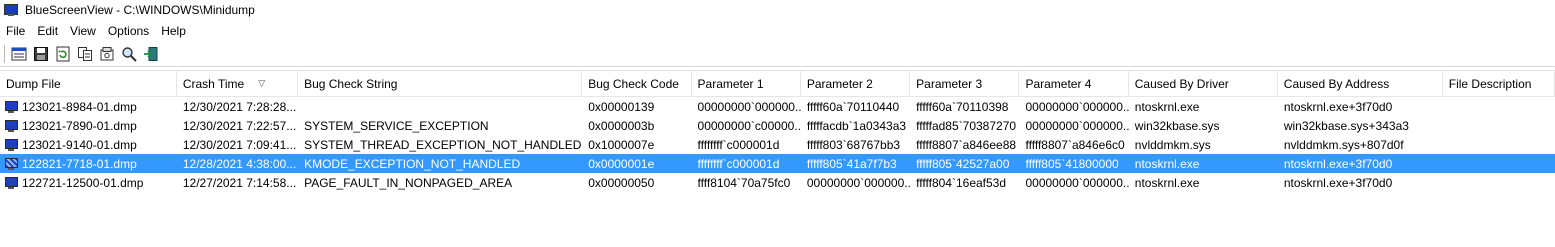  Describe the element at coordinates (443, 144) in the screenshot. I see `cell-text: SYSTEM_THREAD_EXCEPTION_NOT_HANDLED` at that location.